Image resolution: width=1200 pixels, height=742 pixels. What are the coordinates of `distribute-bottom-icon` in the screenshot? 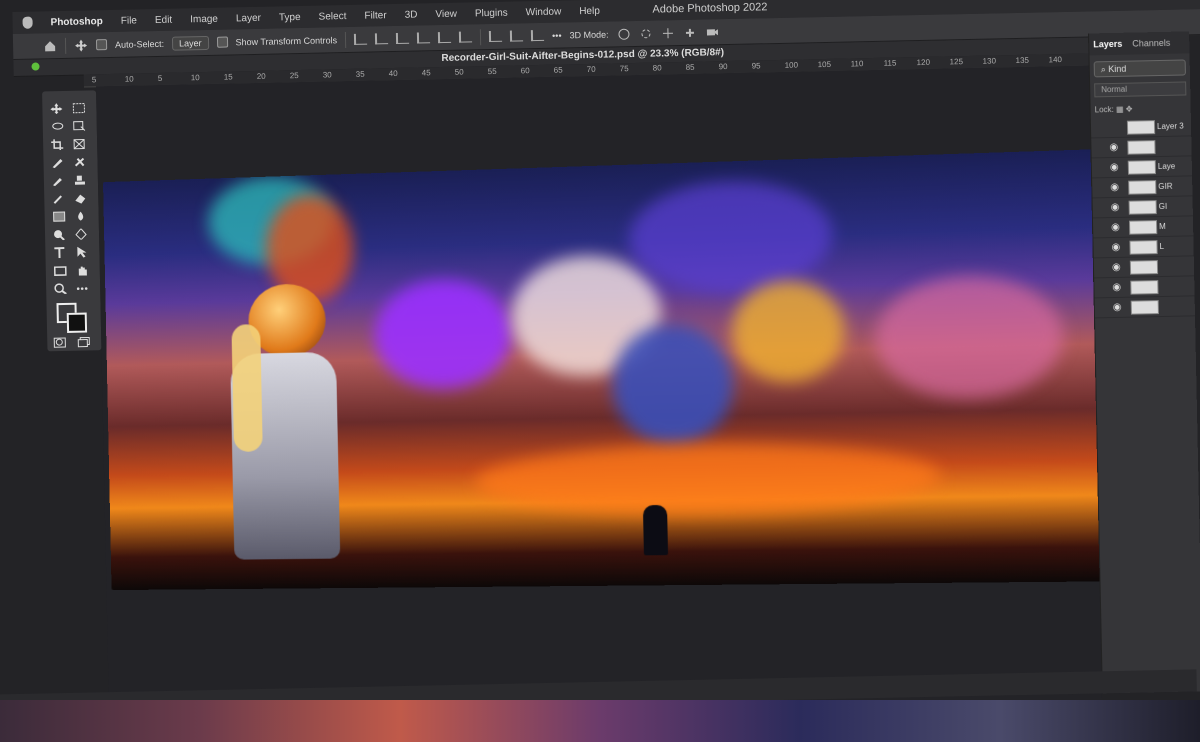 It's located at (537, 35).